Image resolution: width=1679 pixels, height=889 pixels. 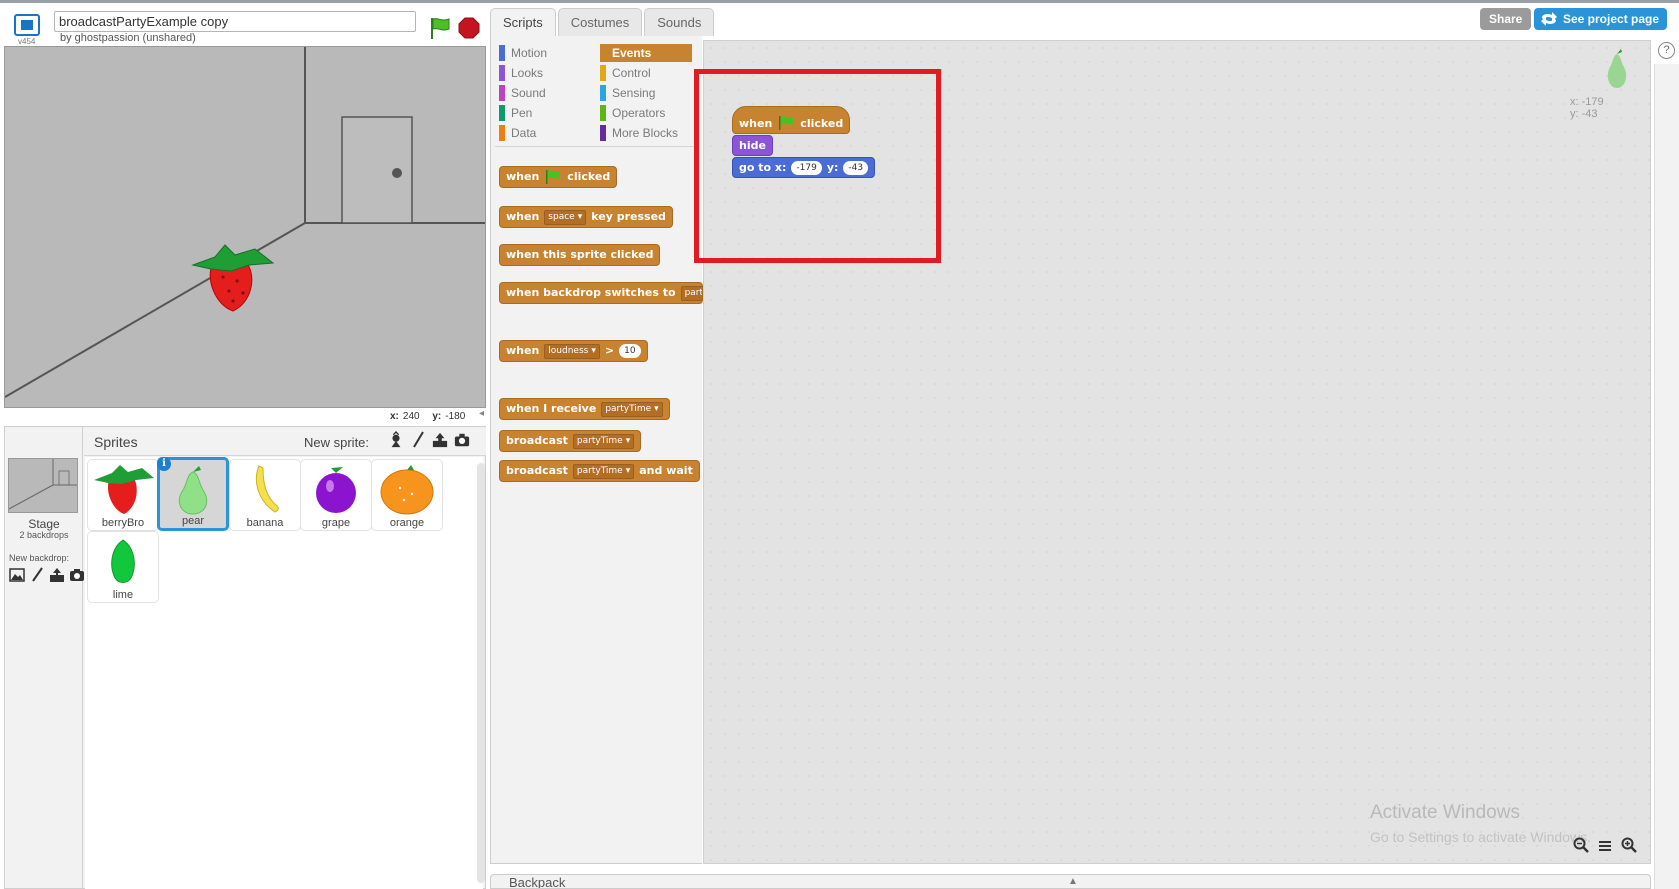 I want to click on tab-costumes: Costumes, so click(x=600, y=22).